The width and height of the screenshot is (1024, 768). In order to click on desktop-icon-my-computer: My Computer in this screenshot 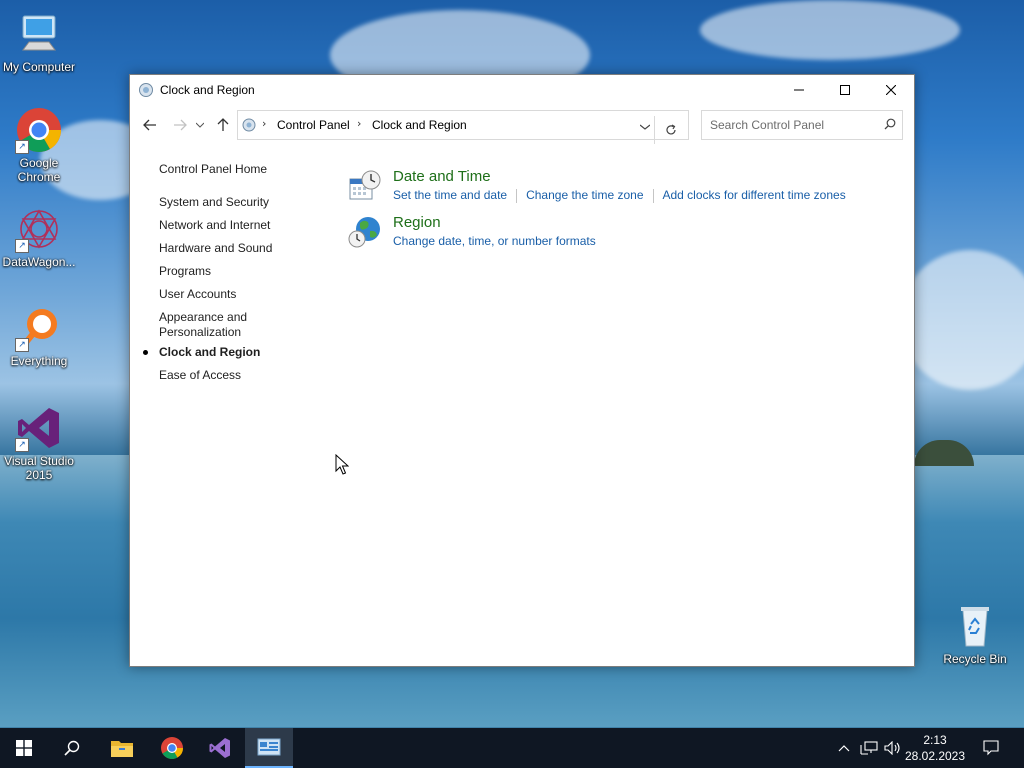, I will do `click(39, 42)`.